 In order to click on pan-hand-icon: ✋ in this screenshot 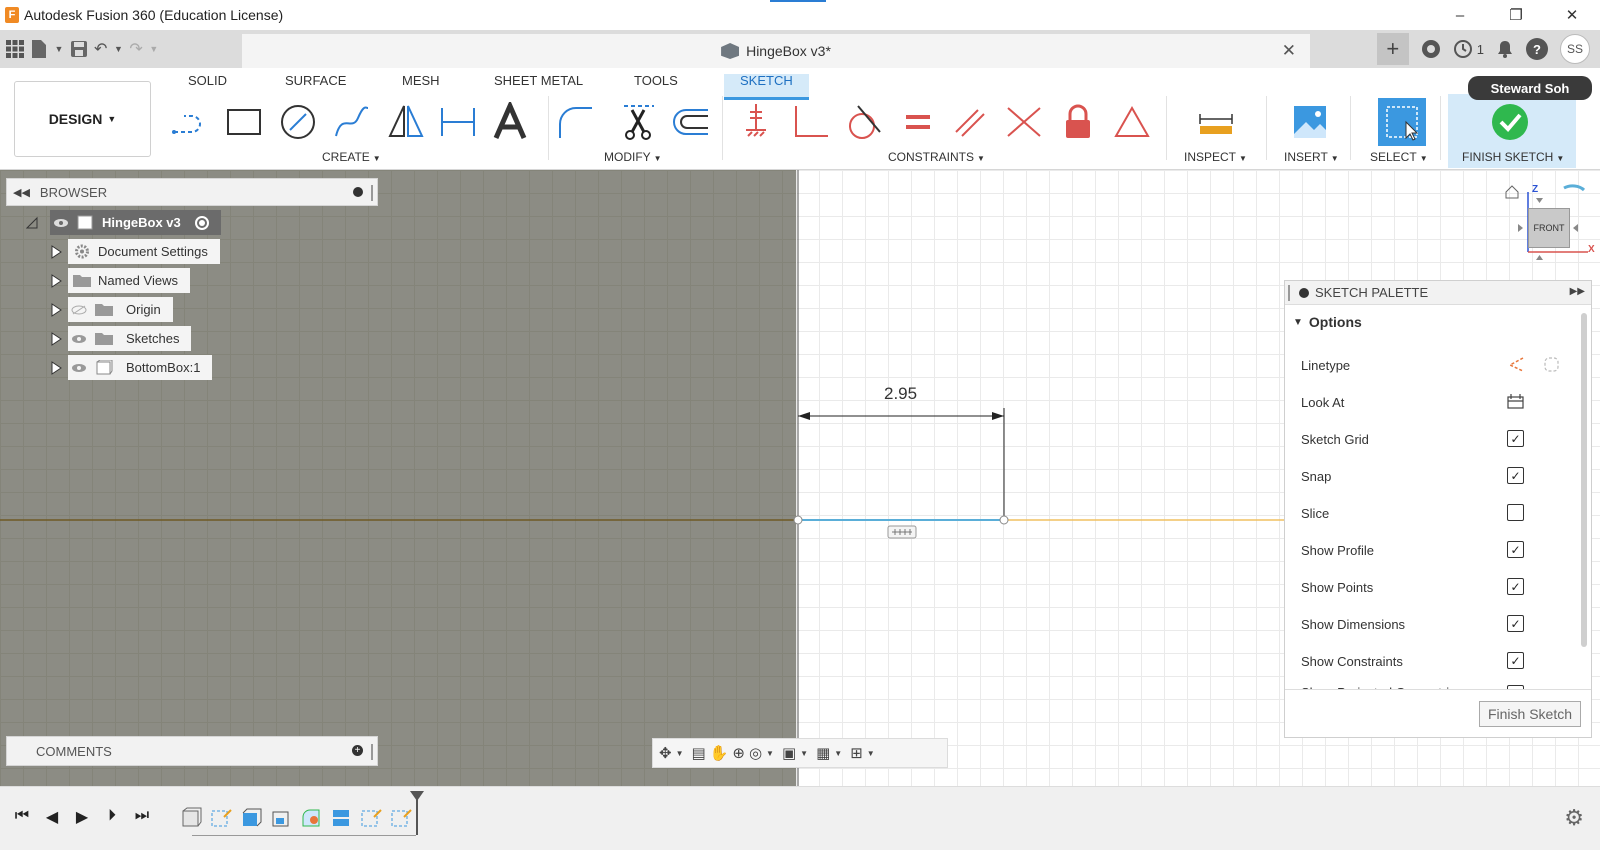, I will do `click(719, 753)`.